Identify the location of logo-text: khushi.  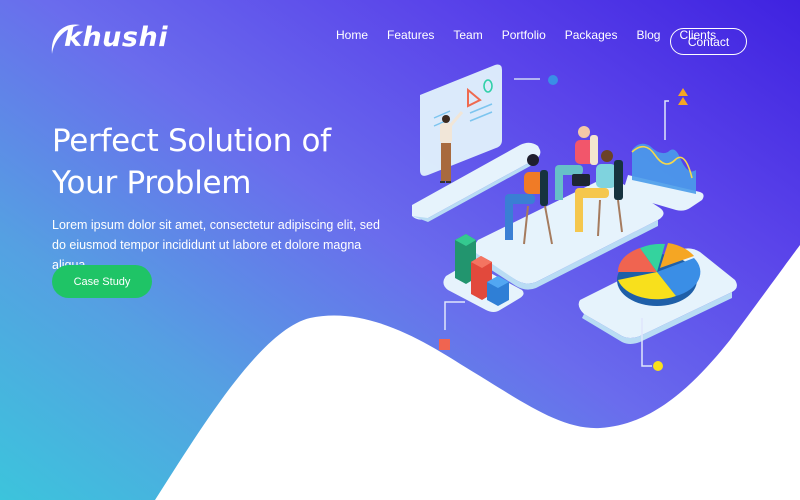
(116, 37).